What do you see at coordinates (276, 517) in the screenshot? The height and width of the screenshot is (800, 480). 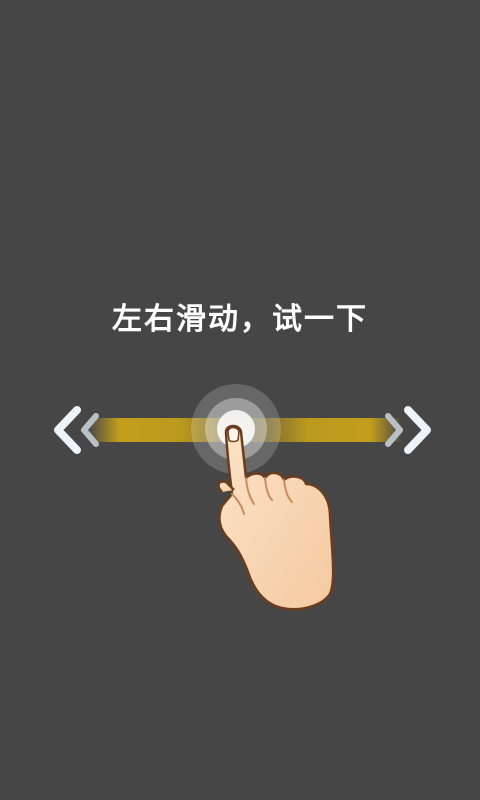 I see `pointing-hand-icon` at bounding box center [276, 517].